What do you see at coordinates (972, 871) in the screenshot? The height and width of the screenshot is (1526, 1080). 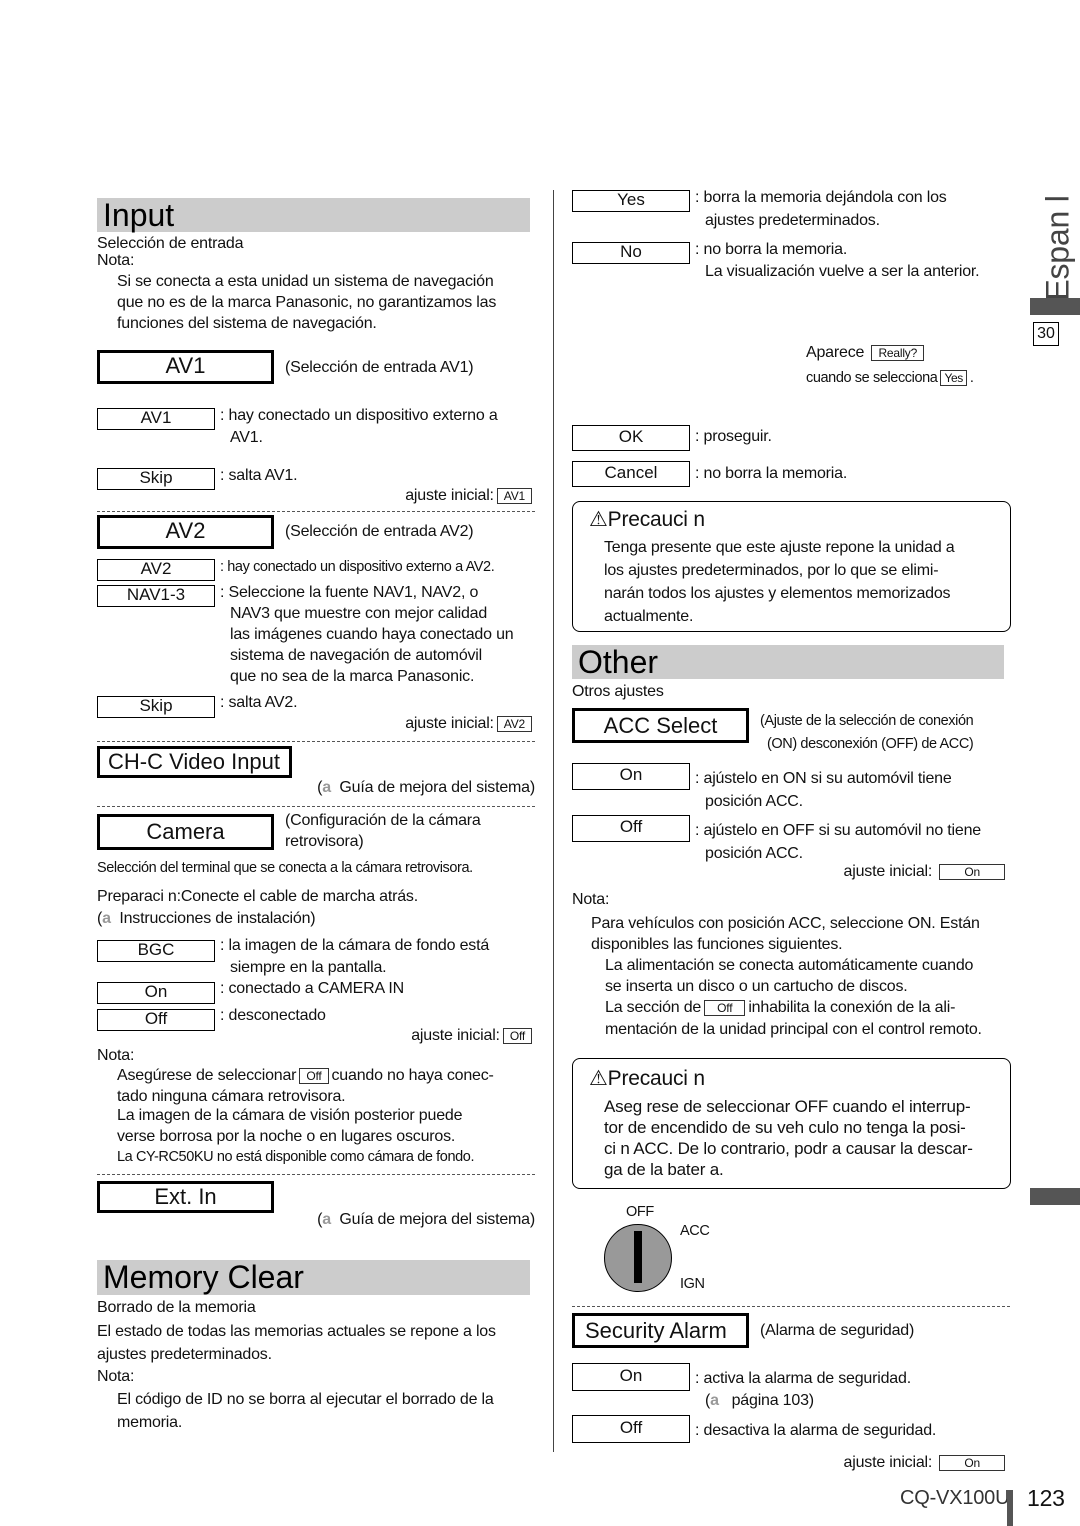 I see `initial-value: On` at bounding box center [972, 871].